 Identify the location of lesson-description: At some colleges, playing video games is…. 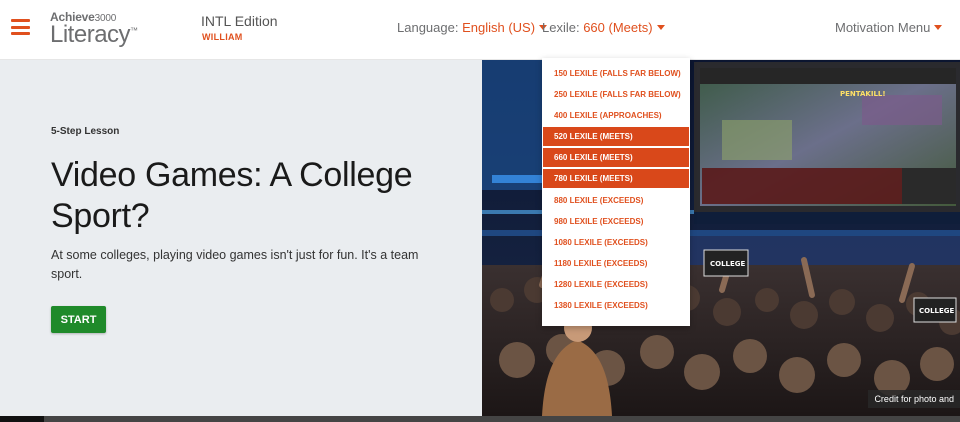
(235, 264).